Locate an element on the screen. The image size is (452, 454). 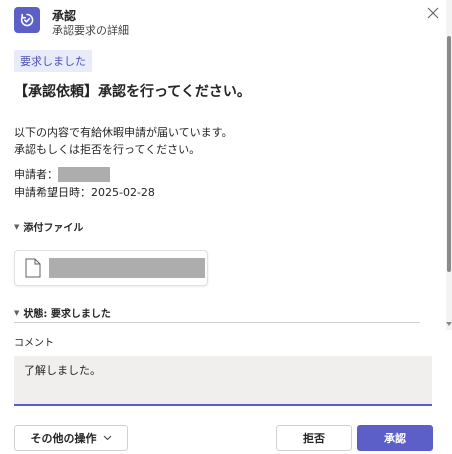
close-icon is located at coordinates (433, 13).